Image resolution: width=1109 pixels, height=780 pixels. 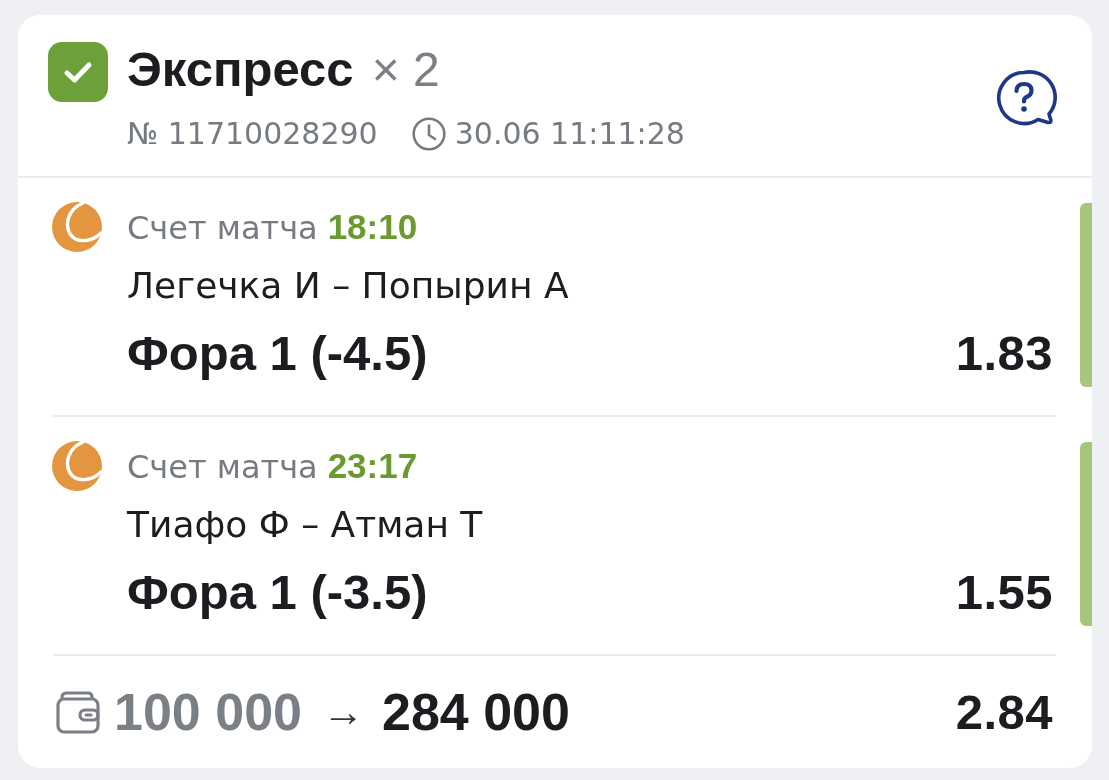 What do you see at coordinates (372, 227) in the screenshot?
I see `match-score: 18:10` at bounding box center [372, 227].